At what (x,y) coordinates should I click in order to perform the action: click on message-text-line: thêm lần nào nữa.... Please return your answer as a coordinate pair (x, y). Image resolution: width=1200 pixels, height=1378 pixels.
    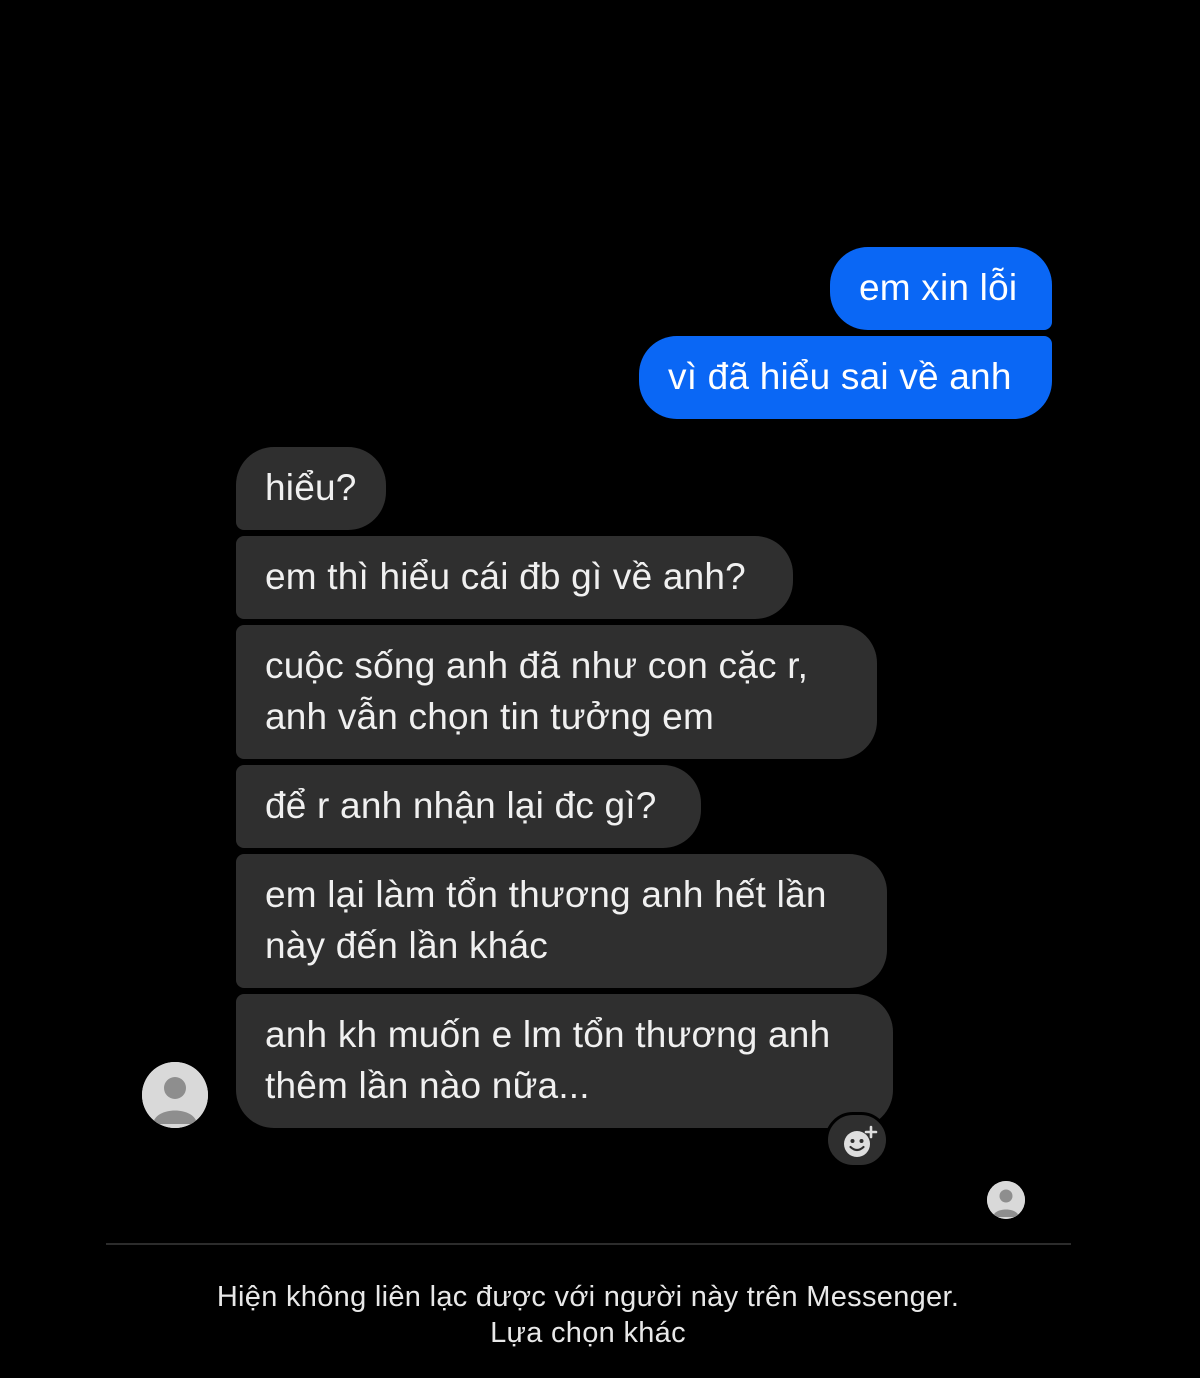
    Looking at the image, I should click on (427, 1085).